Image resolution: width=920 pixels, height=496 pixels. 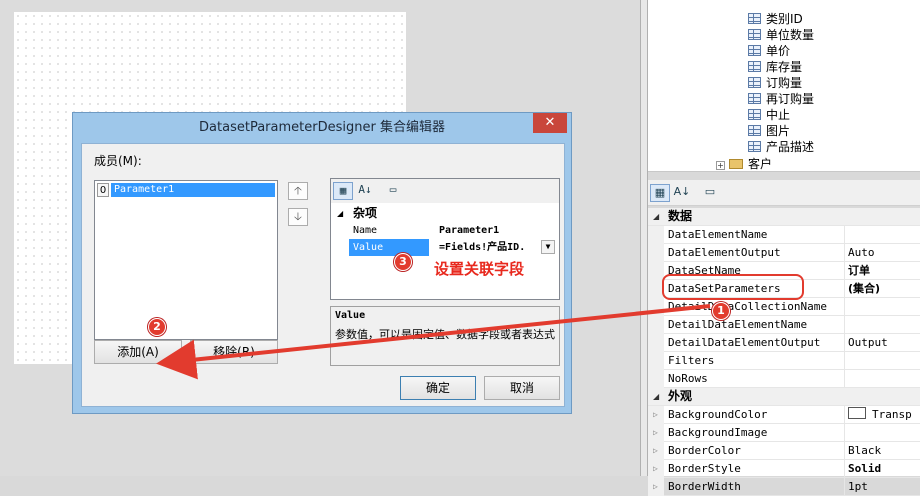 I want to click on property-value: 1pt, so click(x=883, y=486).